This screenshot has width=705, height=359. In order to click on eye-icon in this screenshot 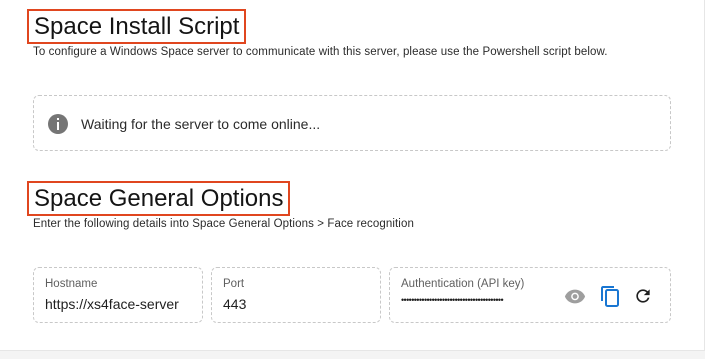, I will do `click(575, 296)`.